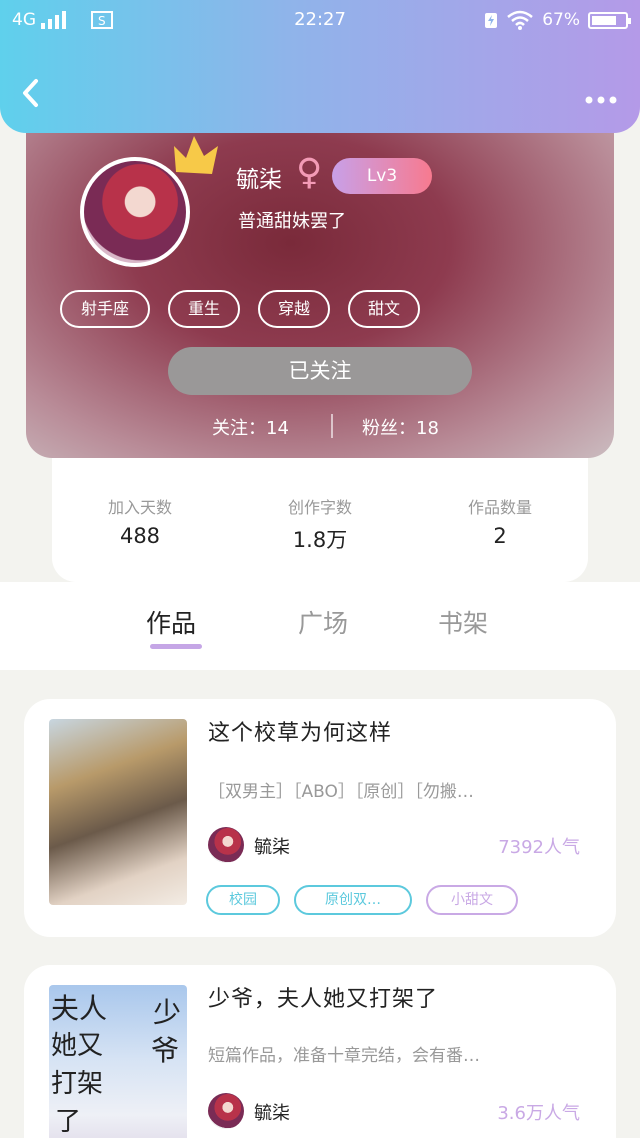  I want to click on work-tag: 小甜文, so click(472, 900).